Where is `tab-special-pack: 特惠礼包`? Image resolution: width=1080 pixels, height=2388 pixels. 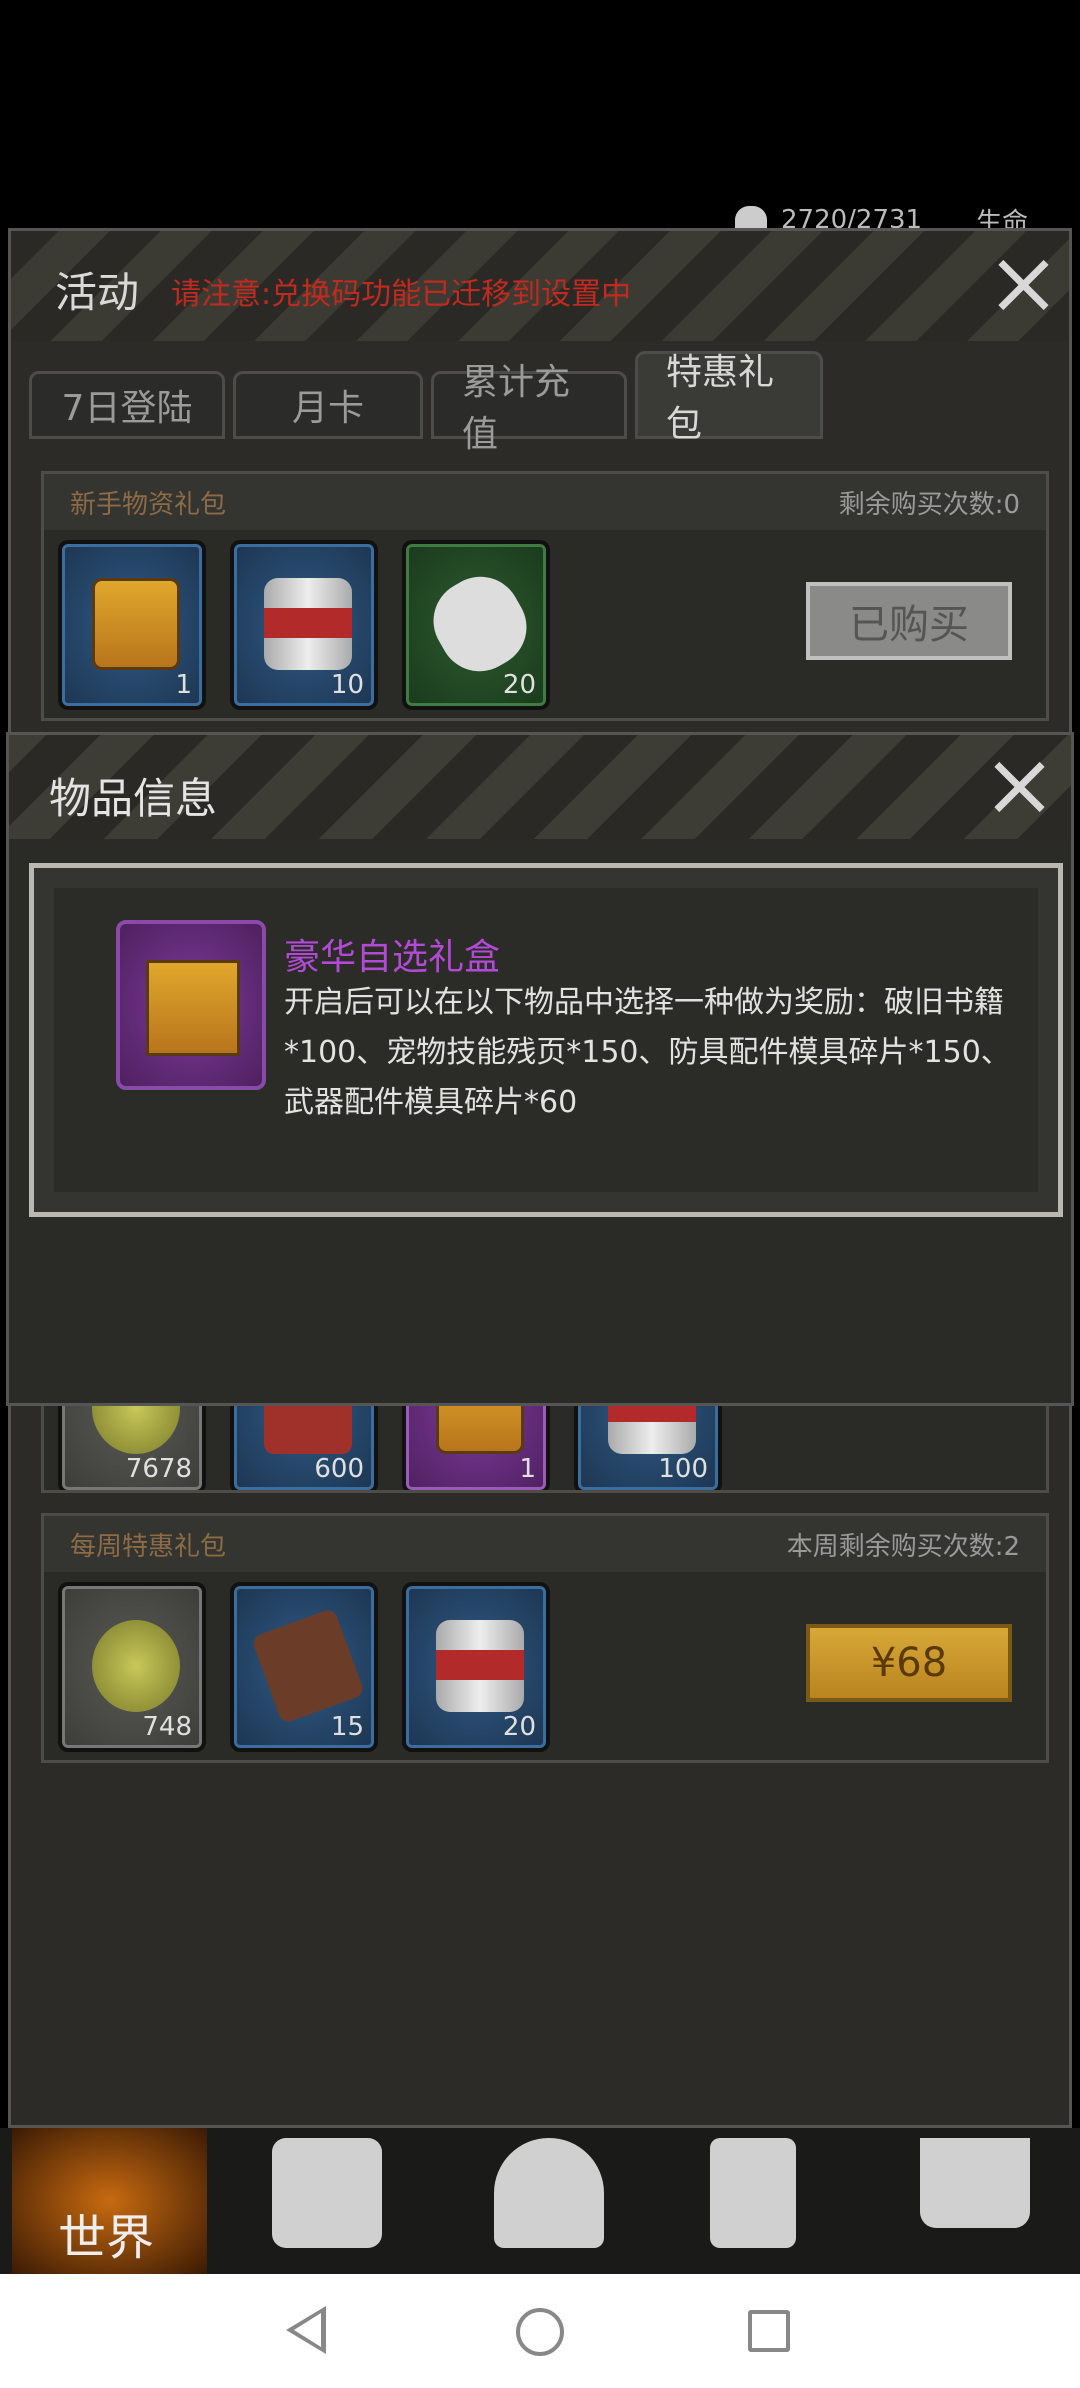 tab-special-pack: 特惠礼包 is located at coordinates (729, 398).